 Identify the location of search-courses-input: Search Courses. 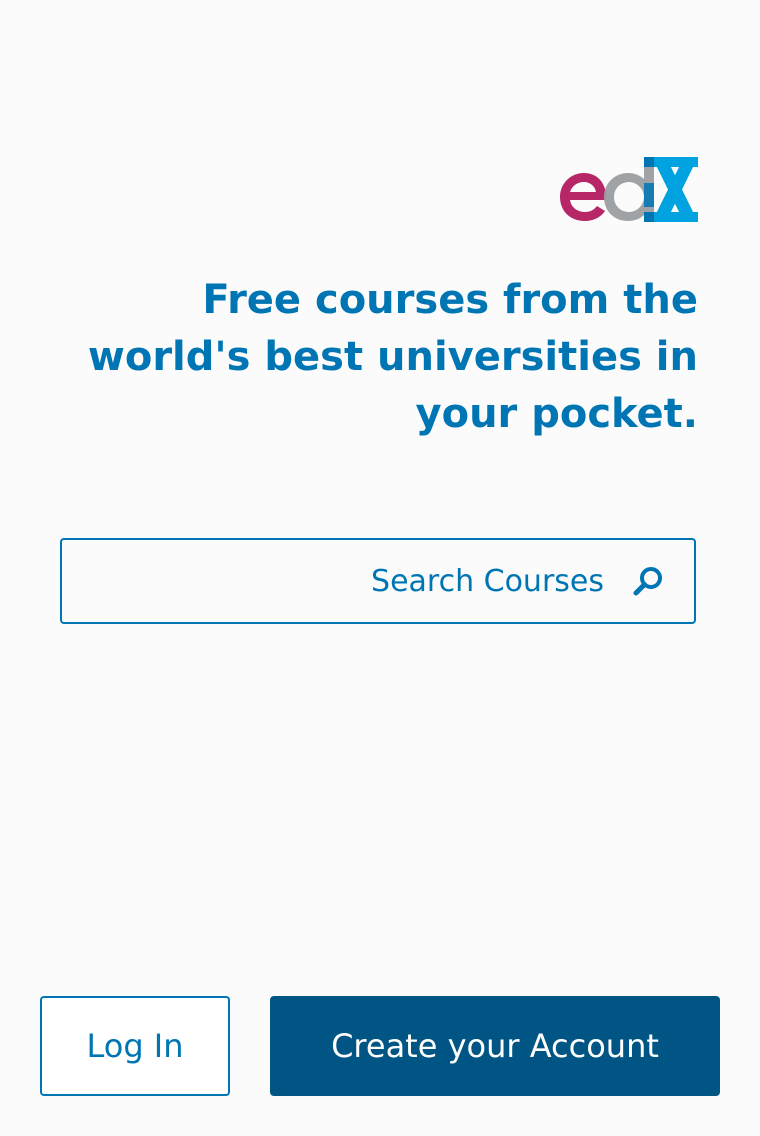
(378, 581).